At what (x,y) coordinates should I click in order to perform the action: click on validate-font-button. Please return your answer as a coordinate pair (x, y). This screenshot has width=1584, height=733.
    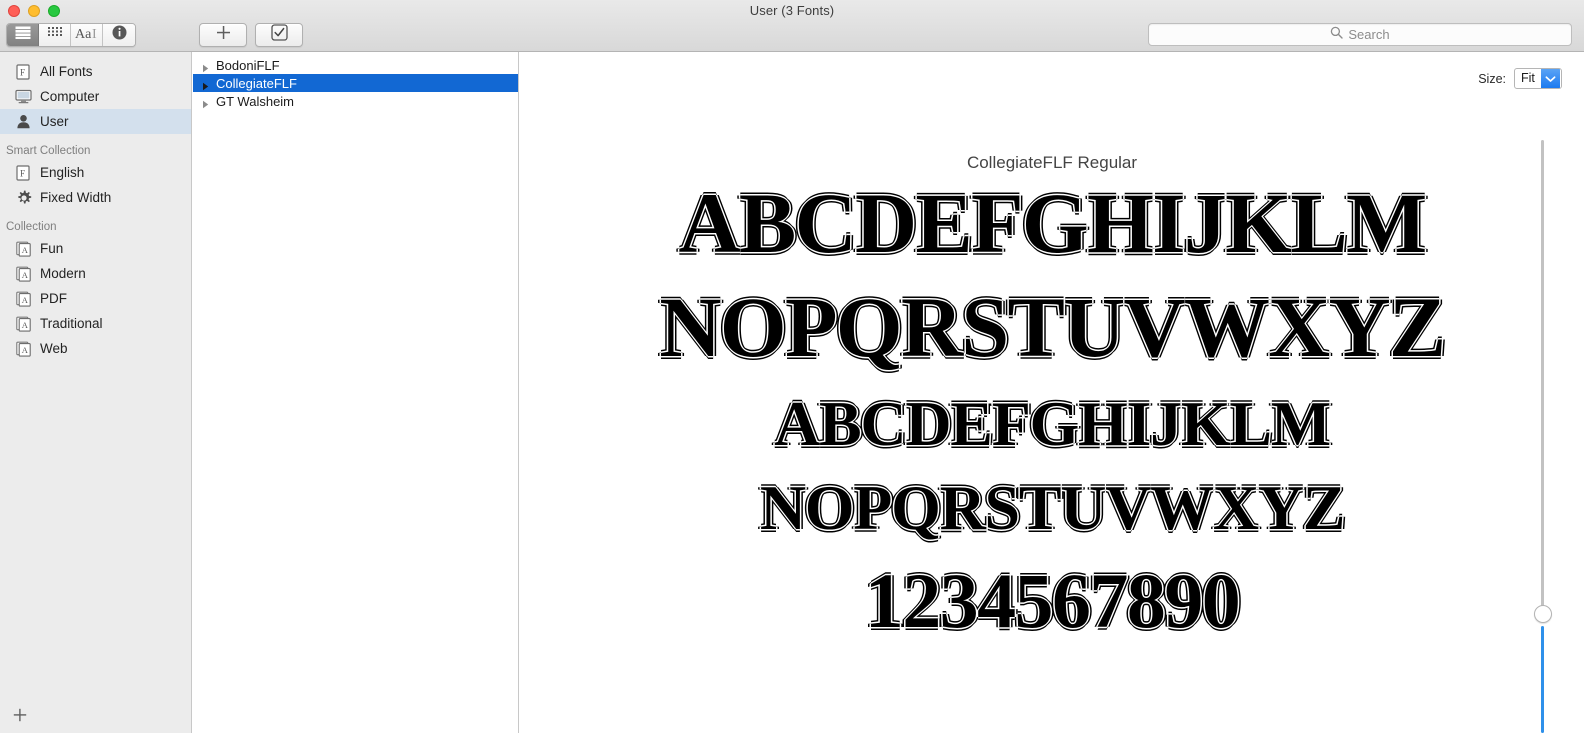
    Looking at the image, I should click on (279, 35).